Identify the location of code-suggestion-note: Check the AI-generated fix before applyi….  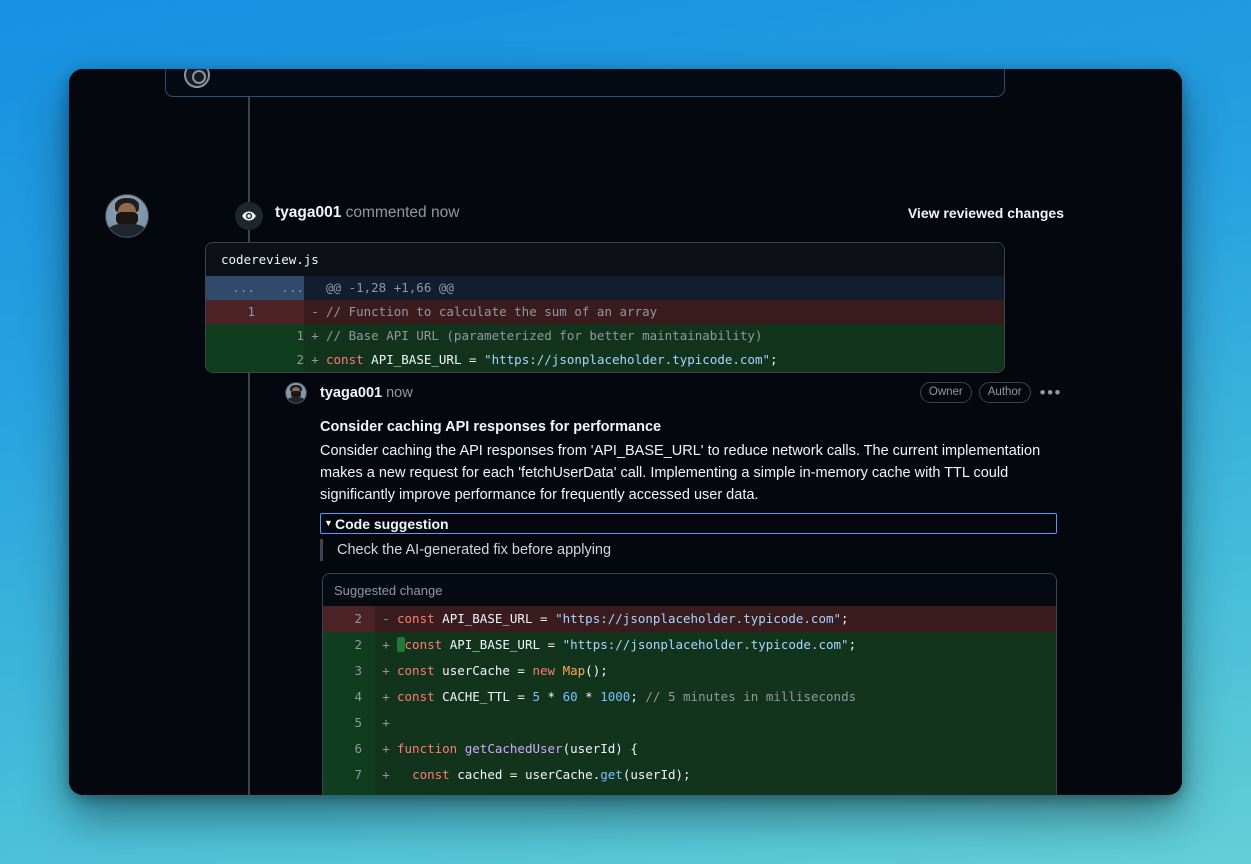
(688, 550).